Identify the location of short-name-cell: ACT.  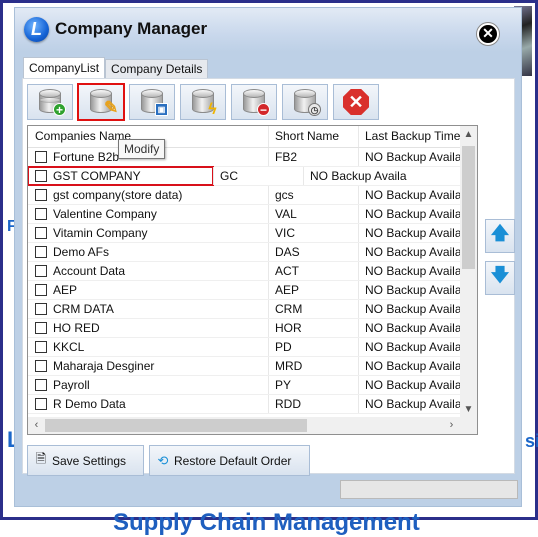
(313, 271).